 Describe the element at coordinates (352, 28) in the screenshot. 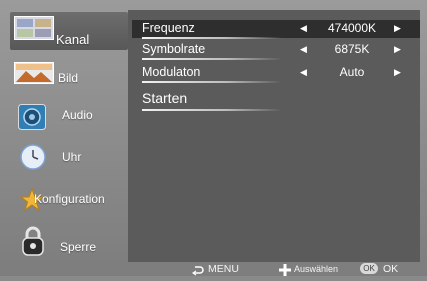

I see `setting-value: 474000K` at that location.